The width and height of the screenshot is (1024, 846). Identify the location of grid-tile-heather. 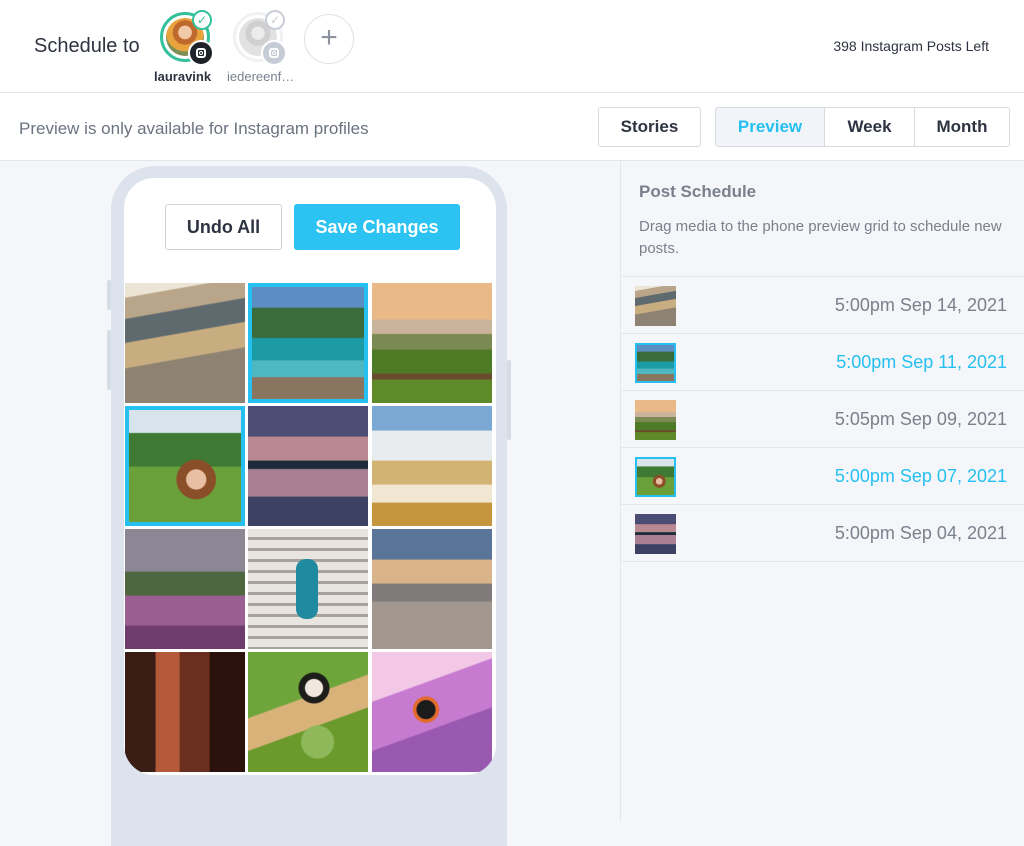
(185, 589).